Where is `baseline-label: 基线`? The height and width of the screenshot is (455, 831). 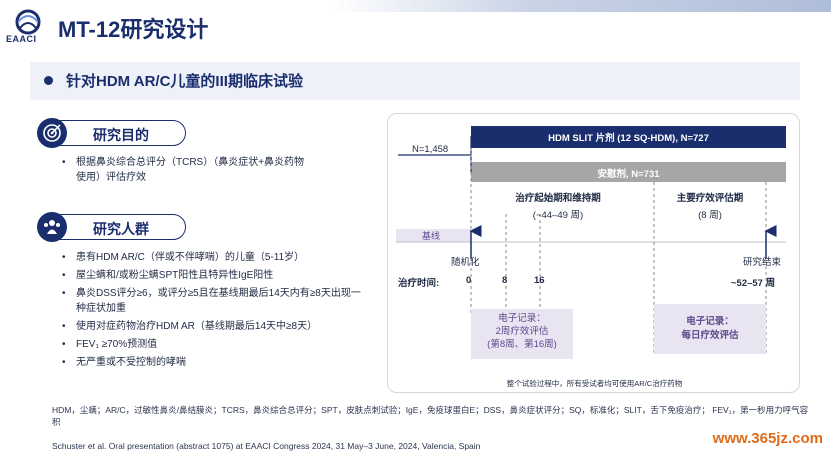
baseline-label: 基线 is located at coordinates (431, 236).